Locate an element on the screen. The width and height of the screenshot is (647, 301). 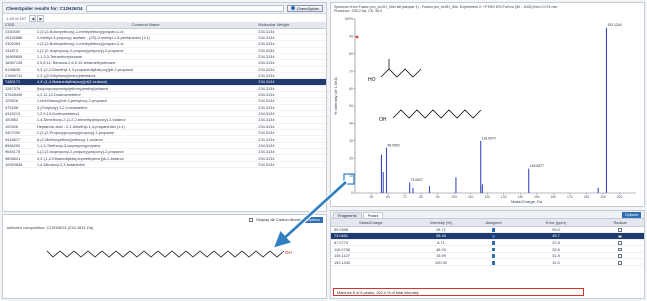
fragment-structure-top is located at coordinates (401, 73).